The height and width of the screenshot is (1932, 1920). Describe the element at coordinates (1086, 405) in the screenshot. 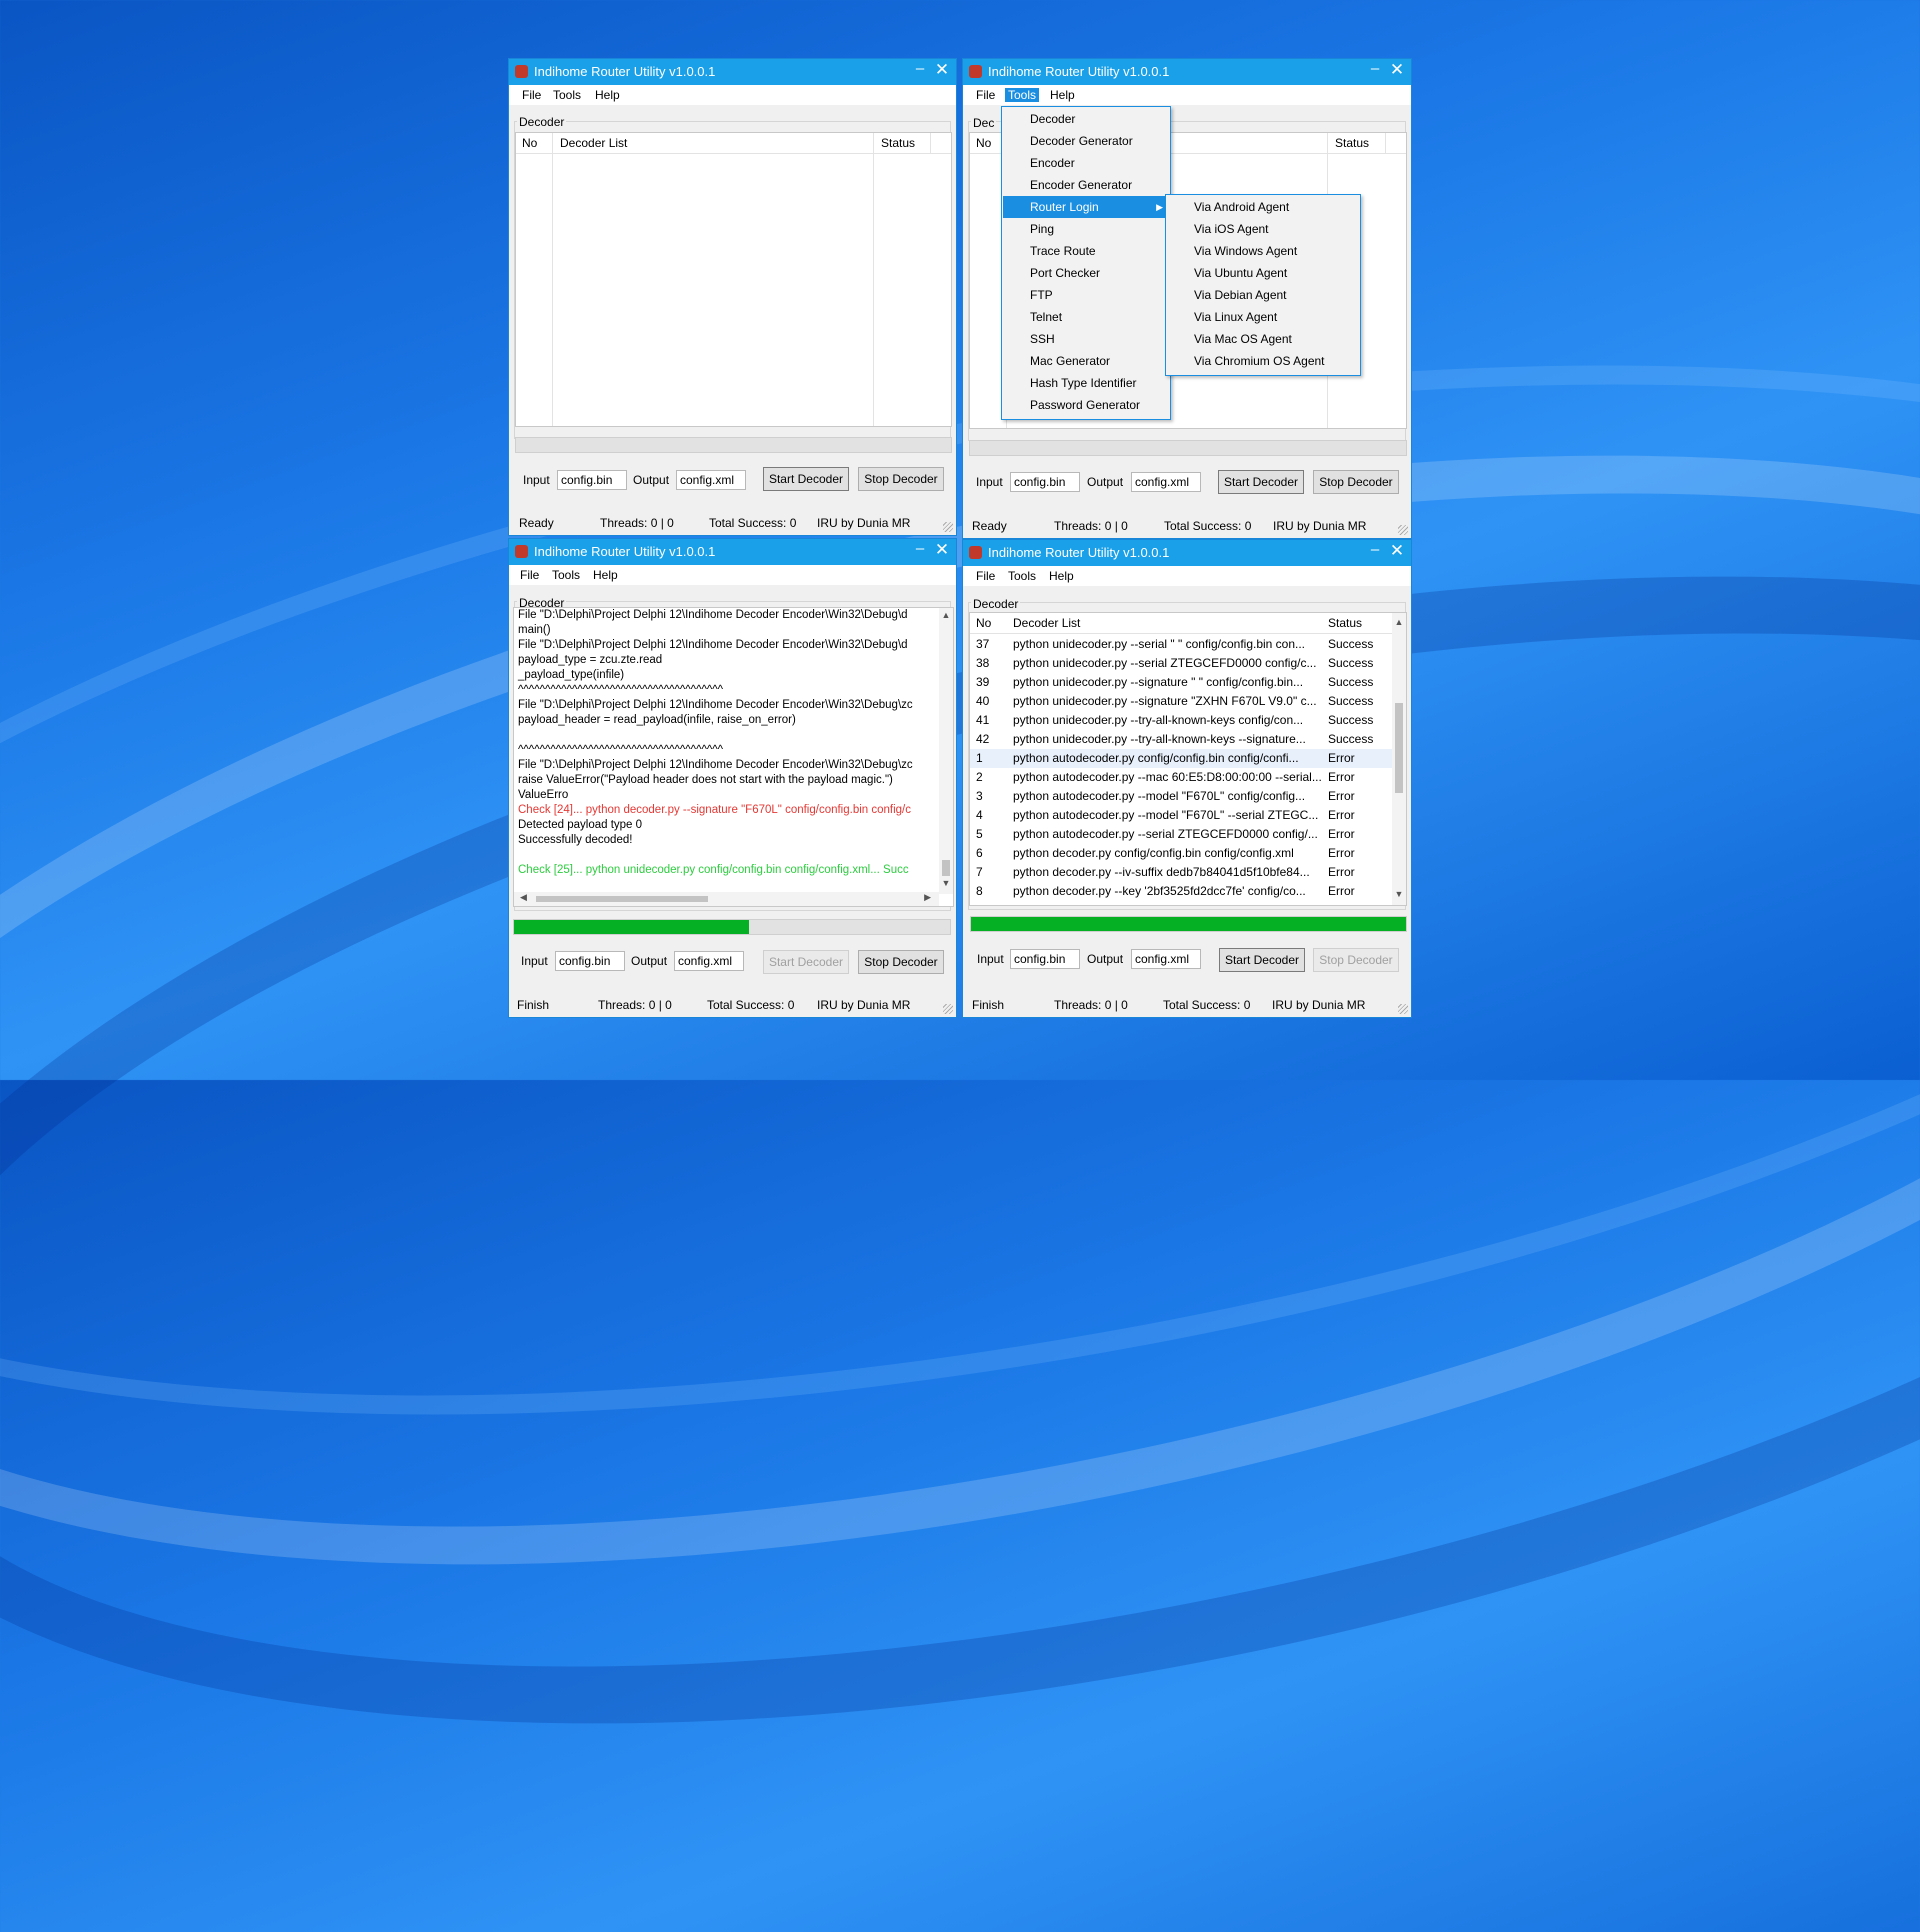

I see `menu-item-password-generator: Password Generator` at that location.